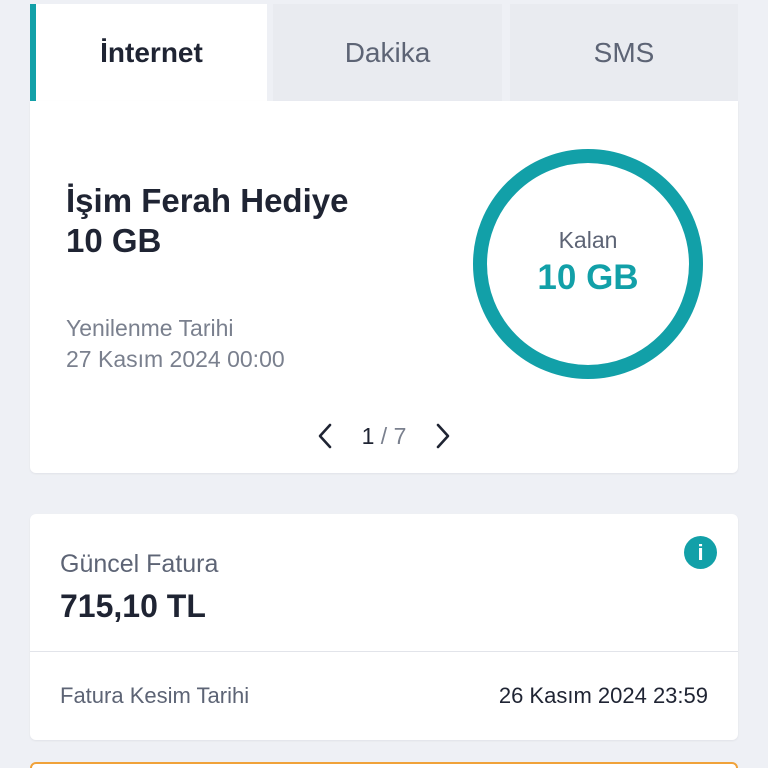 The image size is (768, 768). What do you see at coordinates (150, 328) in the screenshot?
I see `renewal-label: Yenilenme Tarihi` at bounding box center [150, 328].